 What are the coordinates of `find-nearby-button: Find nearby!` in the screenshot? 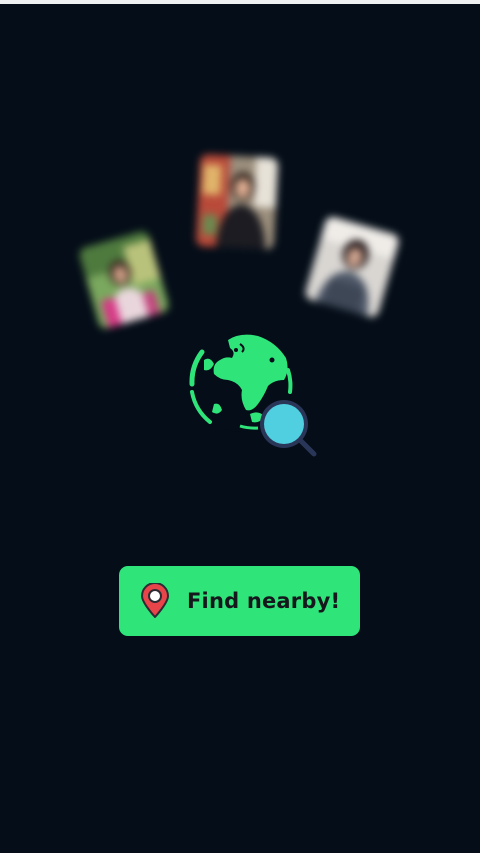 It's located at (239, 601).